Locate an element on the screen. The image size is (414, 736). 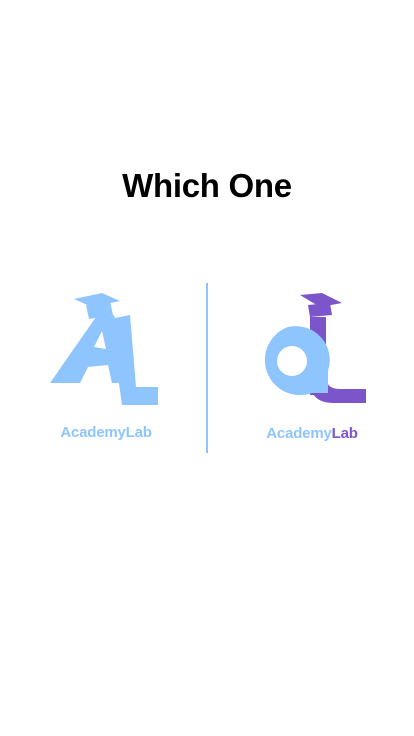
brand-name-right-part2: Lab is located at coordinates (344, 433).